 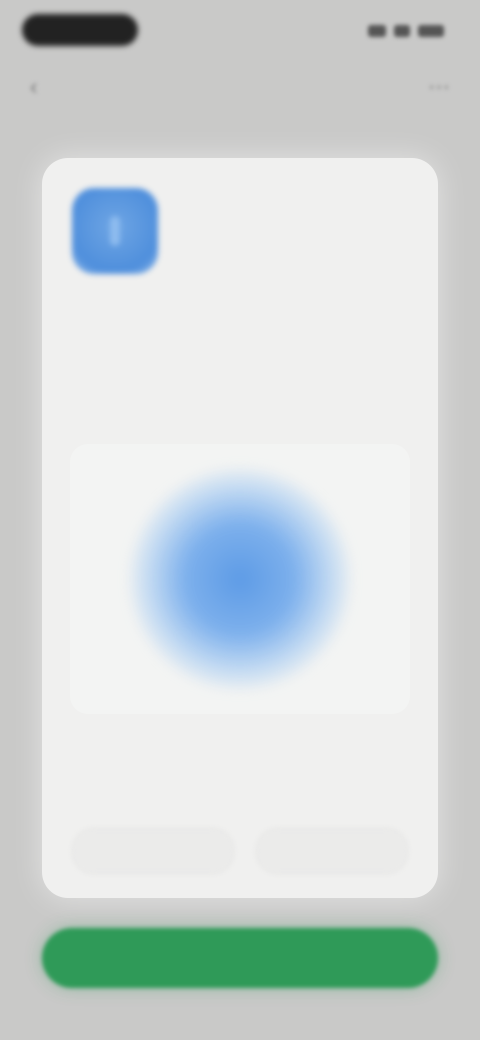 What do you see at coordinates (437, 87) in the screenshot?
I see `more-icon: ⋯` at bounding box center [437, 87].